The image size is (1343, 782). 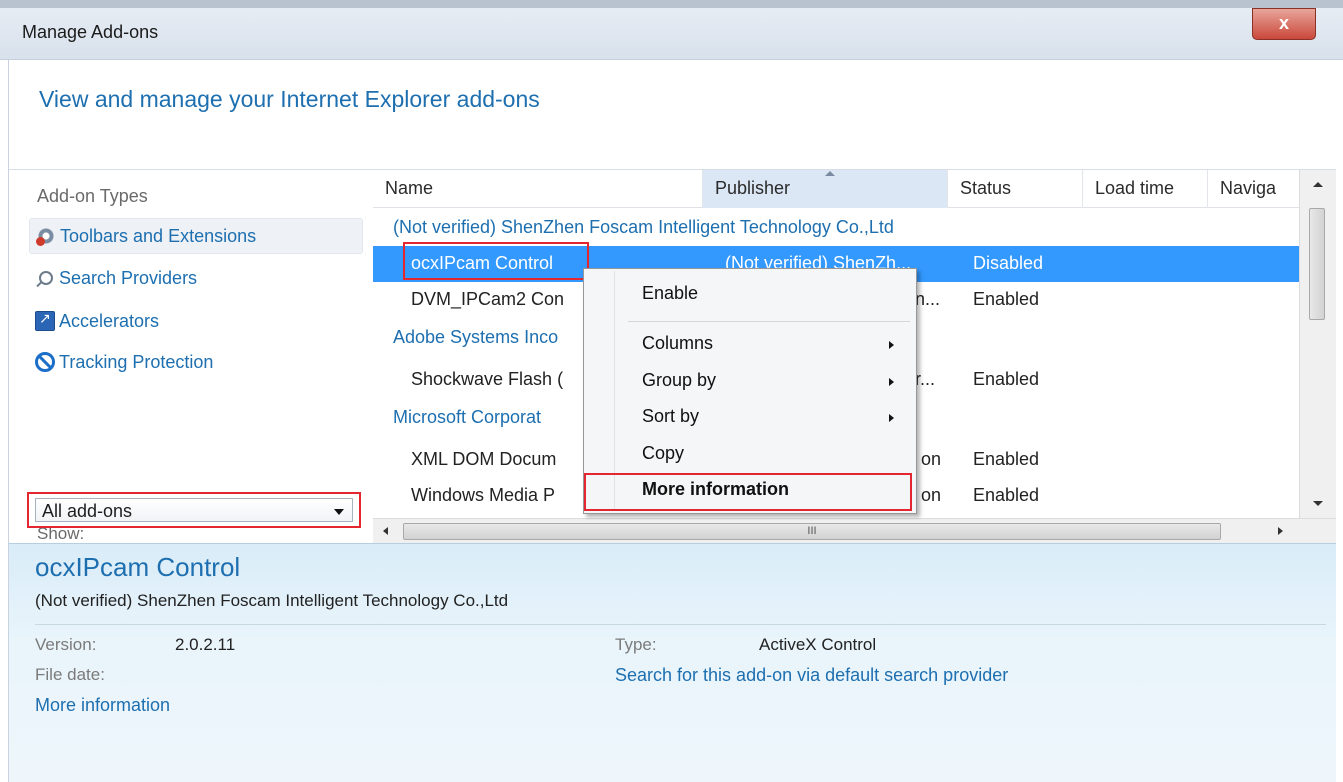 What do you see at coordinates (663, 453) in the screenshot?
I see `menu-item-label: Copy` at bounding box center [663, 453].